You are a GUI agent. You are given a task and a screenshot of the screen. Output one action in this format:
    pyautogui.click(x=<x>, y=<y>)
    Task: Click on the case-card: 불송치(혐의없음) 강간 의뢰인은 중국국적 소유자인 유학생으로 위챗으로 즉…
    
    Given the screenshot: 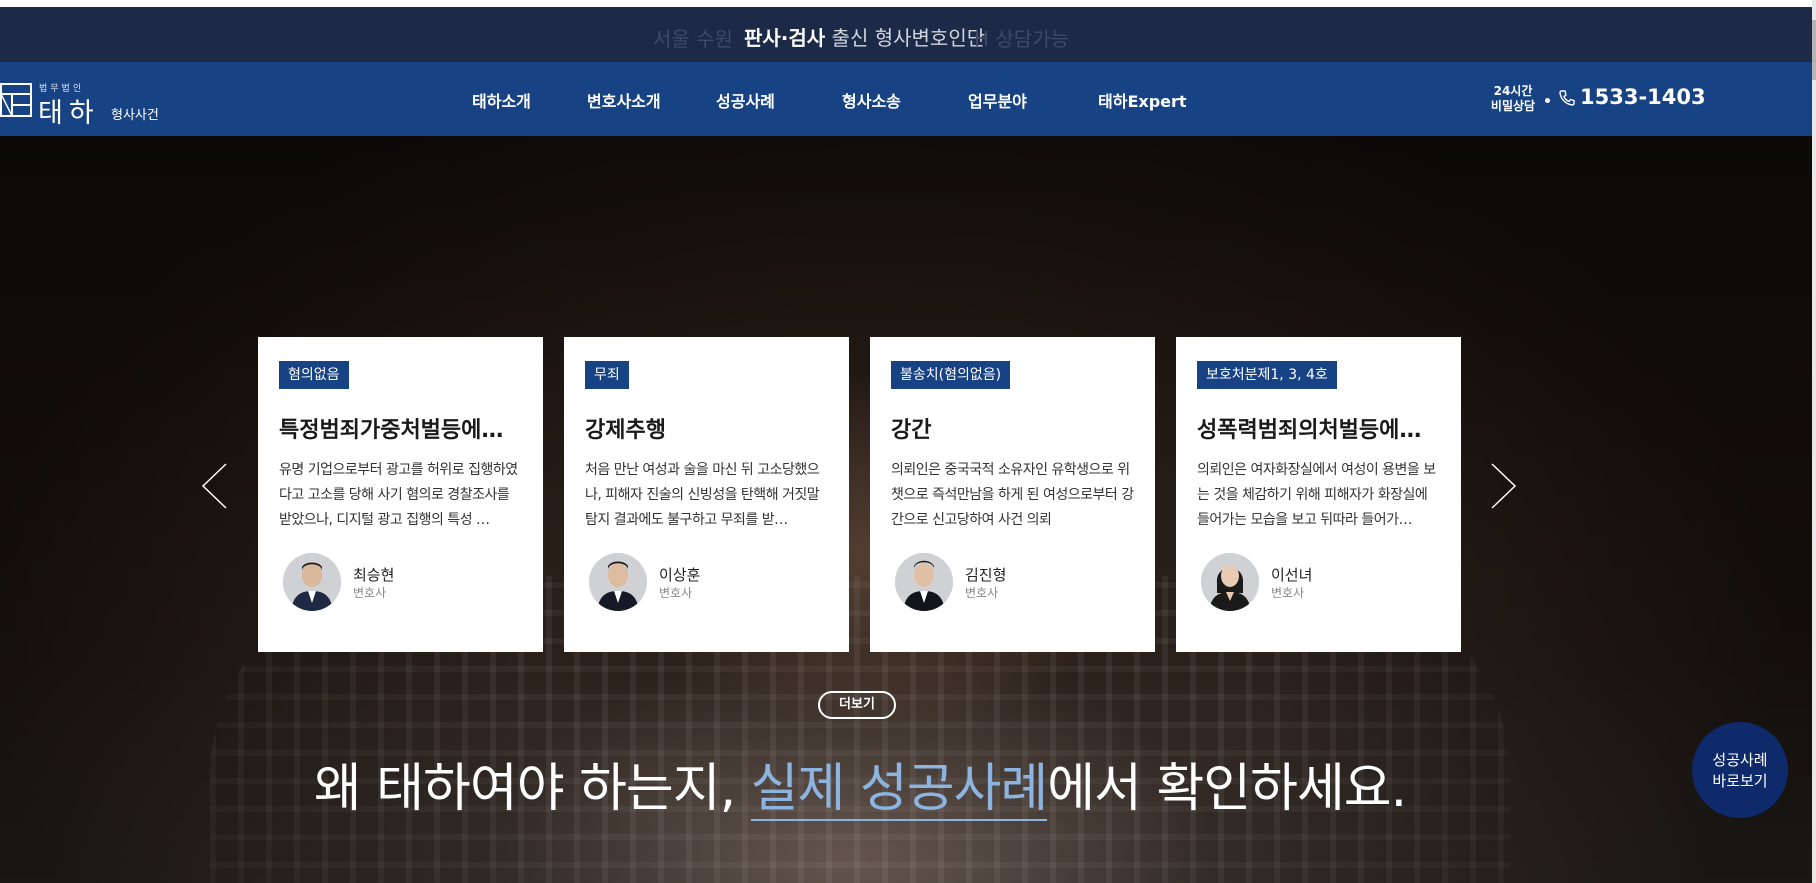 What is the action you would take?
    pyautogui.click(x=1012, y=494)
    